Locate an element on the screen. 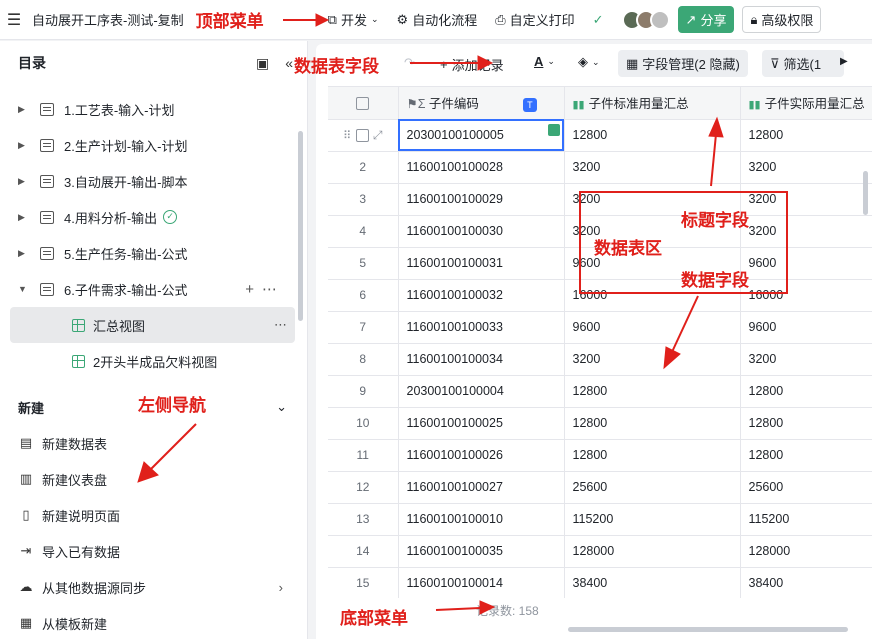  expand-row-icon: ⤢ is located at coordinates (378, 135).